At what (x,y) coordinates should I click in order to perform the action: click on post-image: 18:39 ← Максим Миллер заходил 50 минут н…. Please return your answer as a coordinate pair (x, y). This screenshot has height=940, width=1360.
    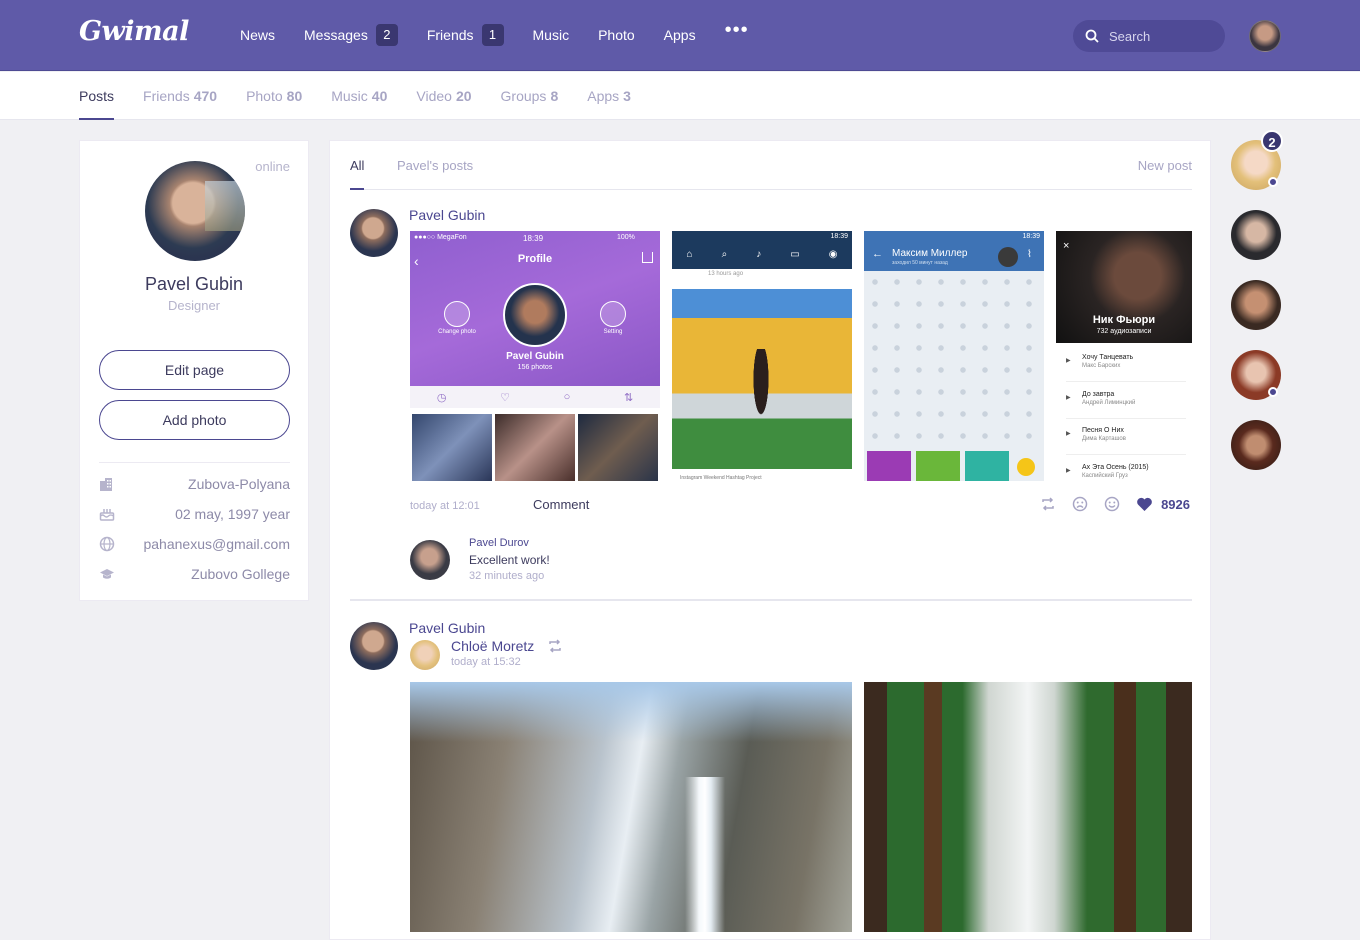
    Looking at the image, I should click on (954, 356).